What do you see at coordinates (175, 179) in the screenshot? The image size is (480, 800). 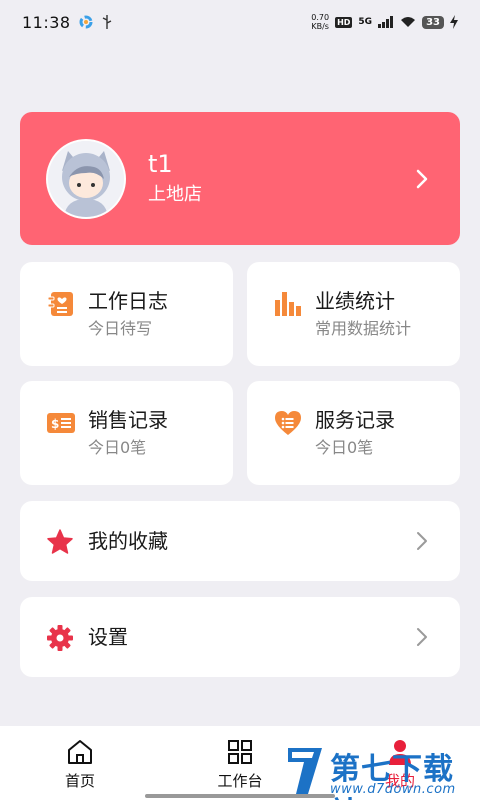 I see `profile-text: t1 上地店` at bounding box center [175, 179].